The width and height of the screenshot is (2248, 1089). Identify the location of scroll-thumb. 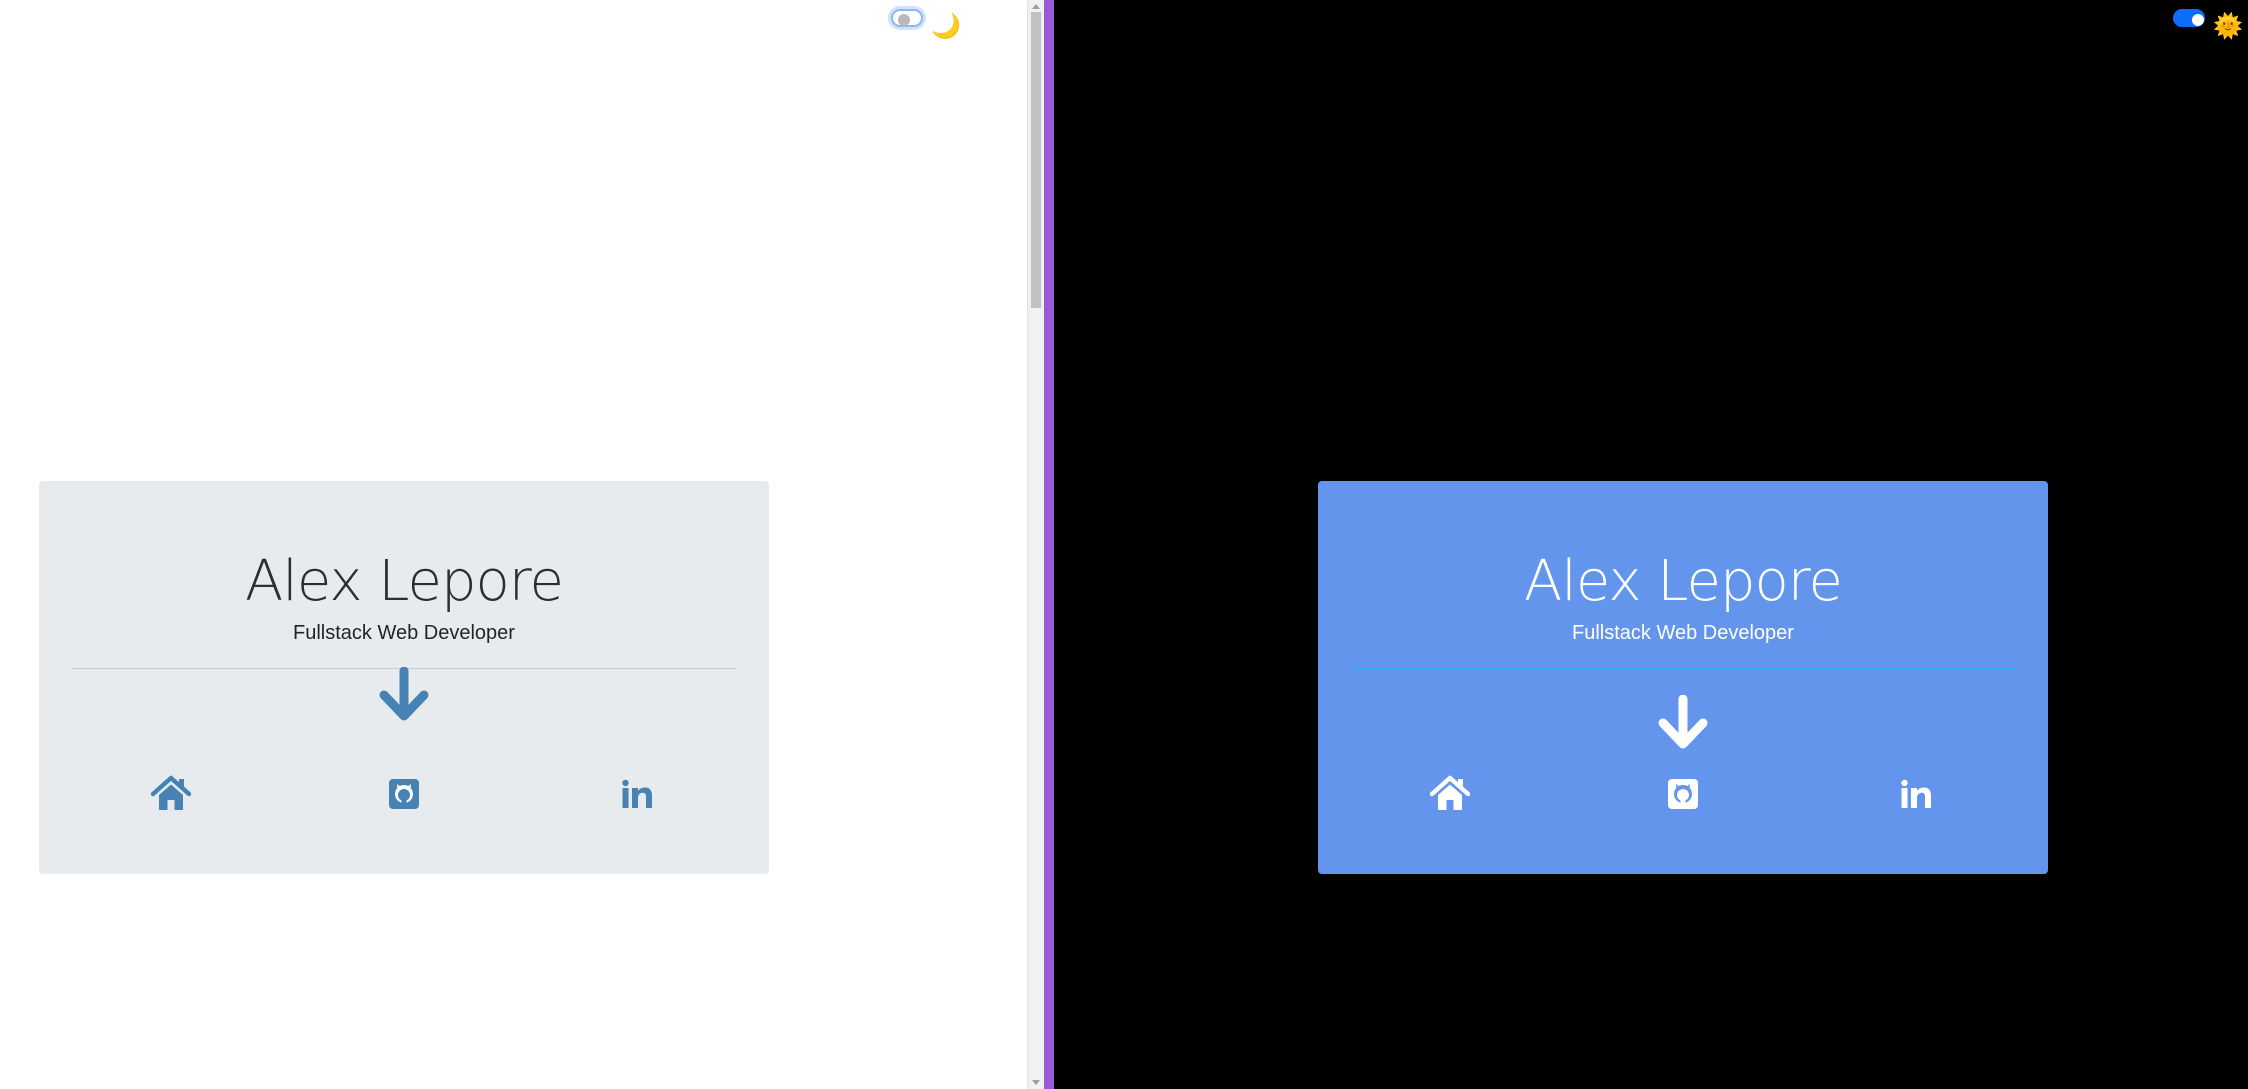
(1036, 160).